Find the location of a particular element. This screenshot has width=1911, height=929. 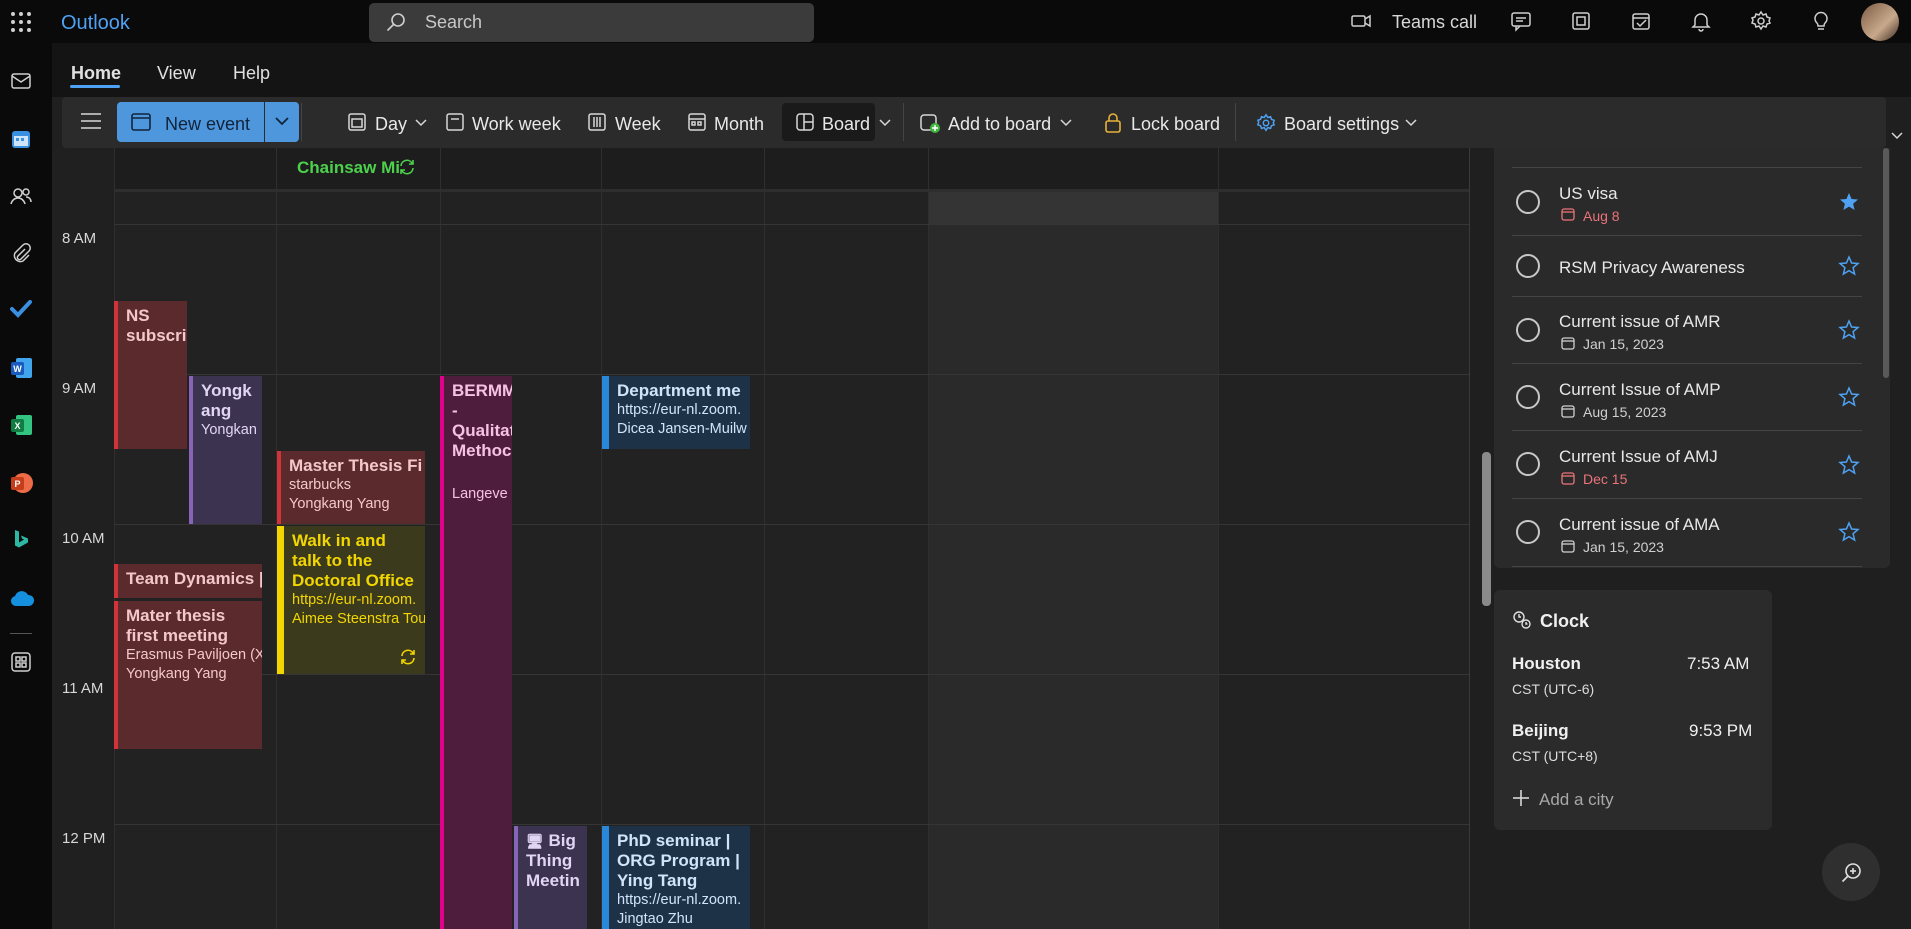

clock-city-time: 9:53 PM is located at coordinates (1721, 730).